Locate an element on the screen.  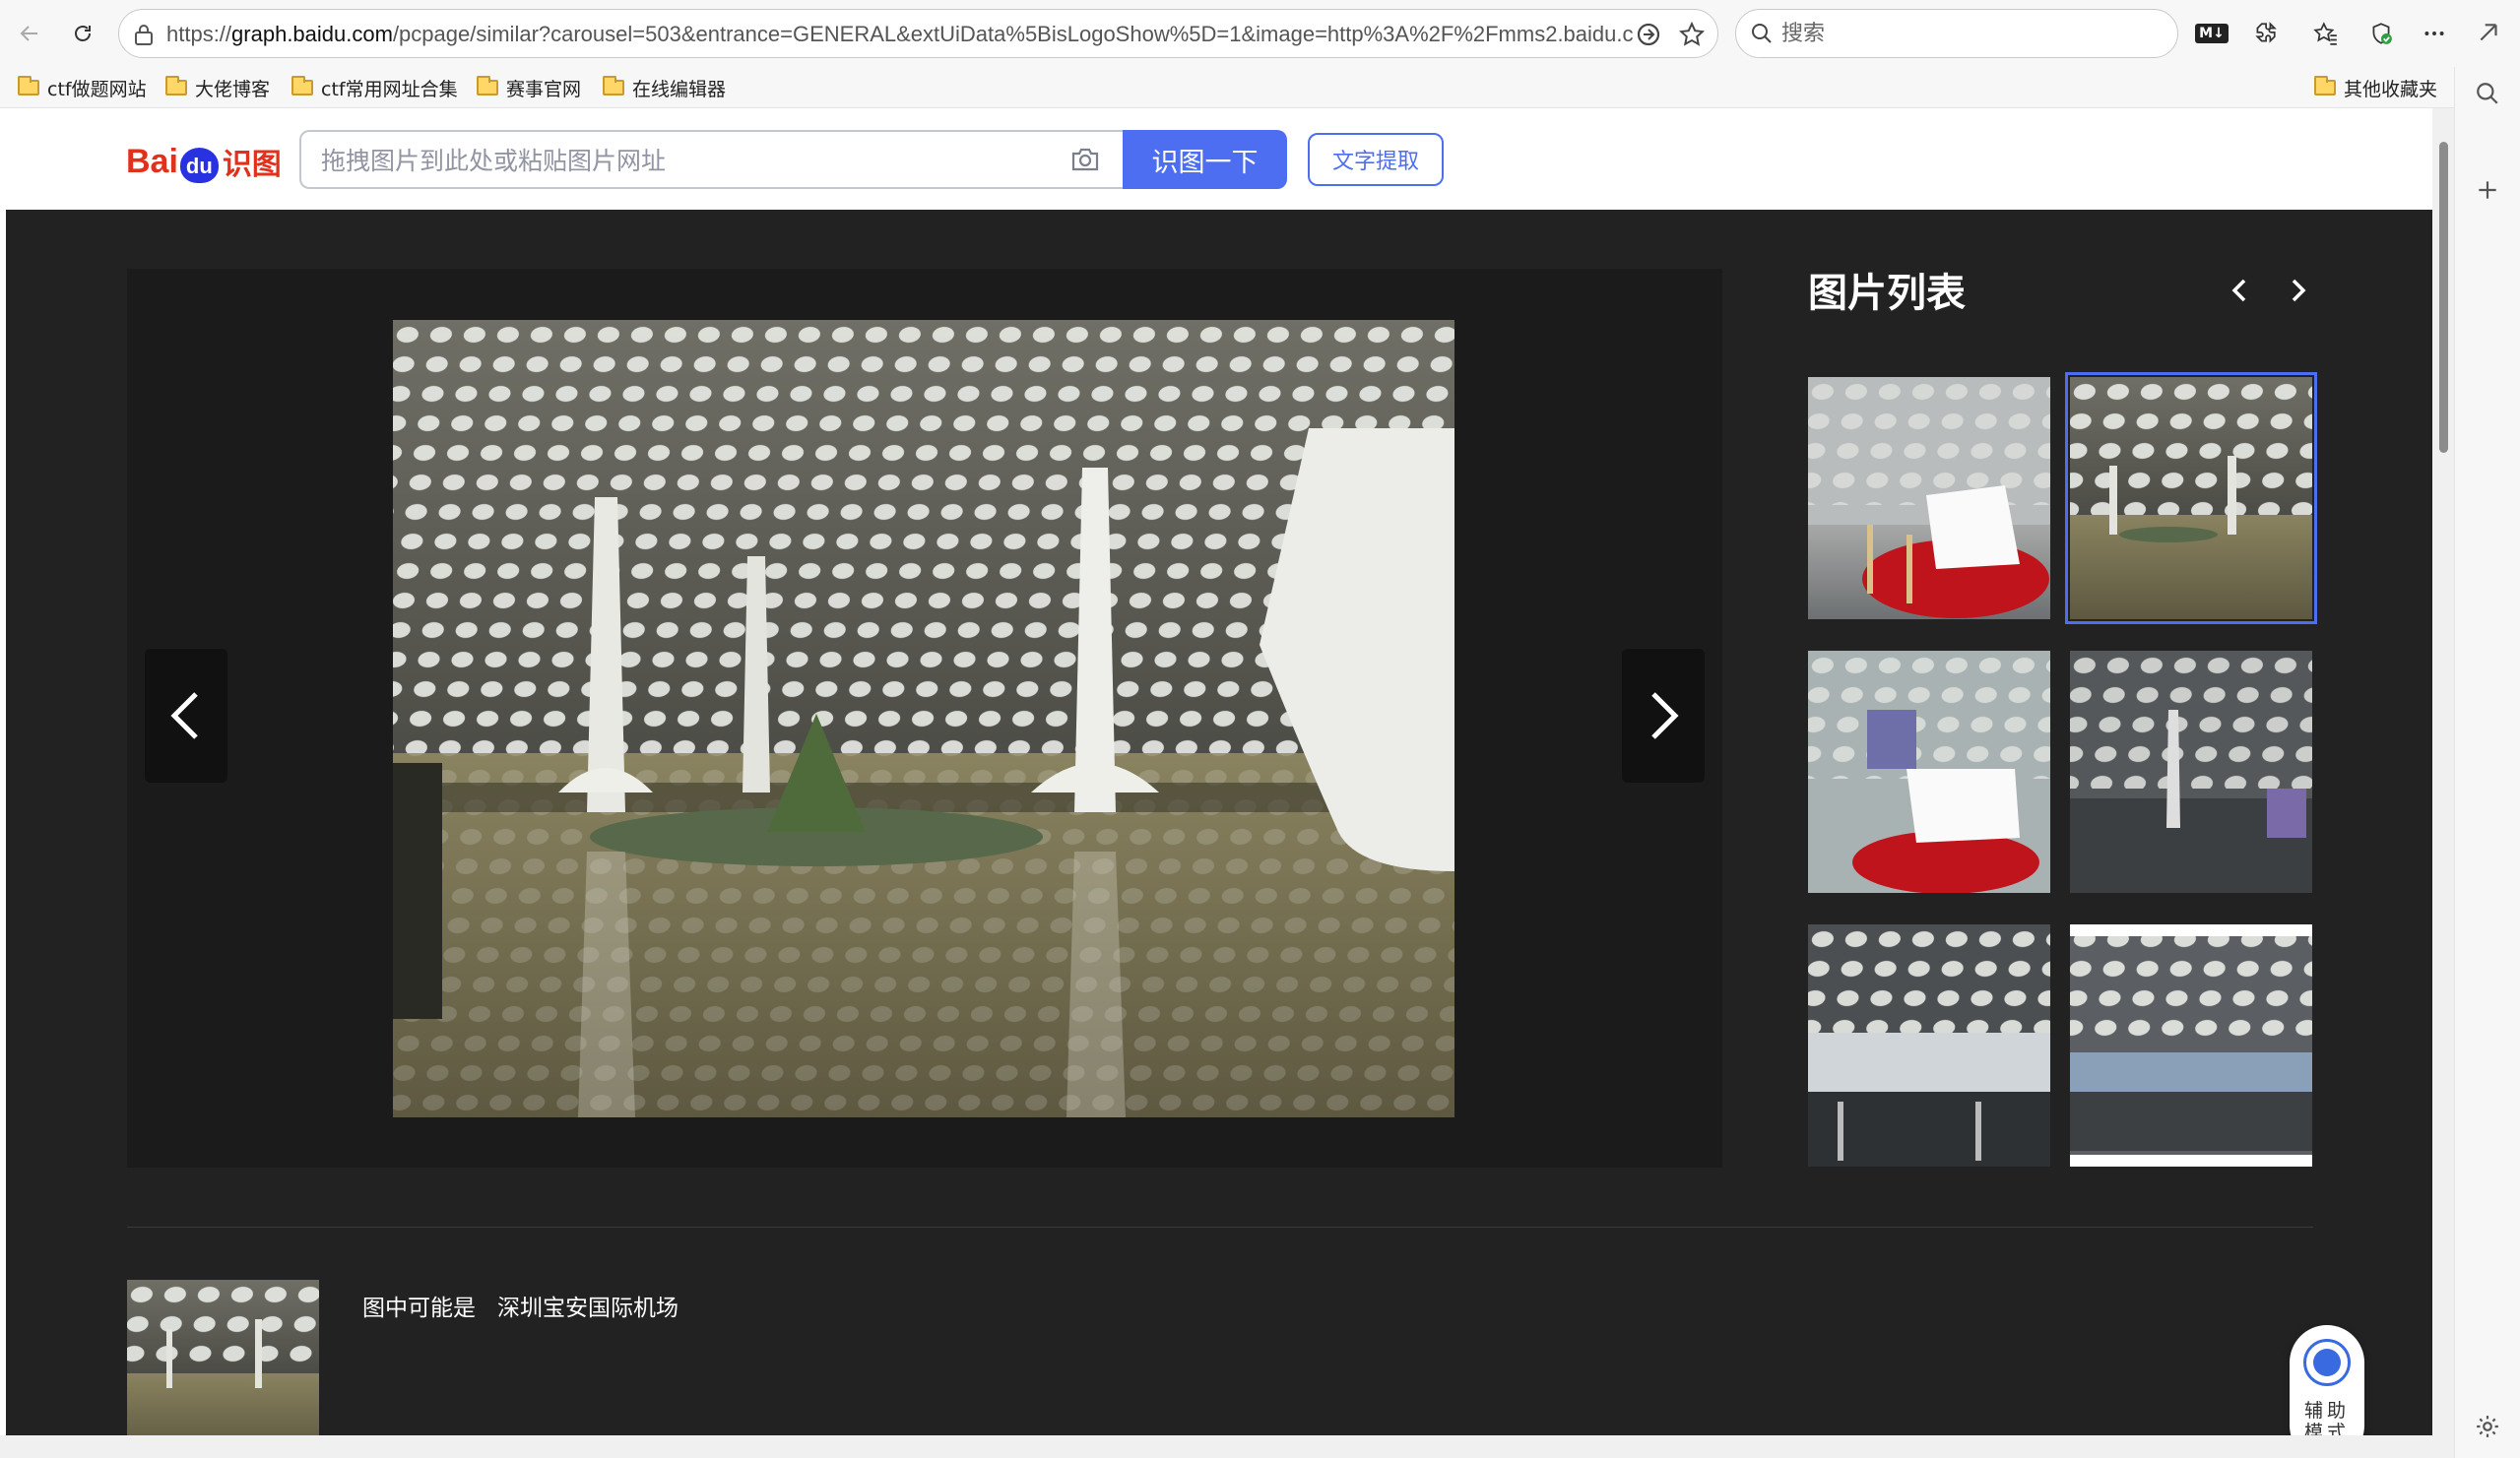
camera-upload-icon is located at coordinates (1085, 161).